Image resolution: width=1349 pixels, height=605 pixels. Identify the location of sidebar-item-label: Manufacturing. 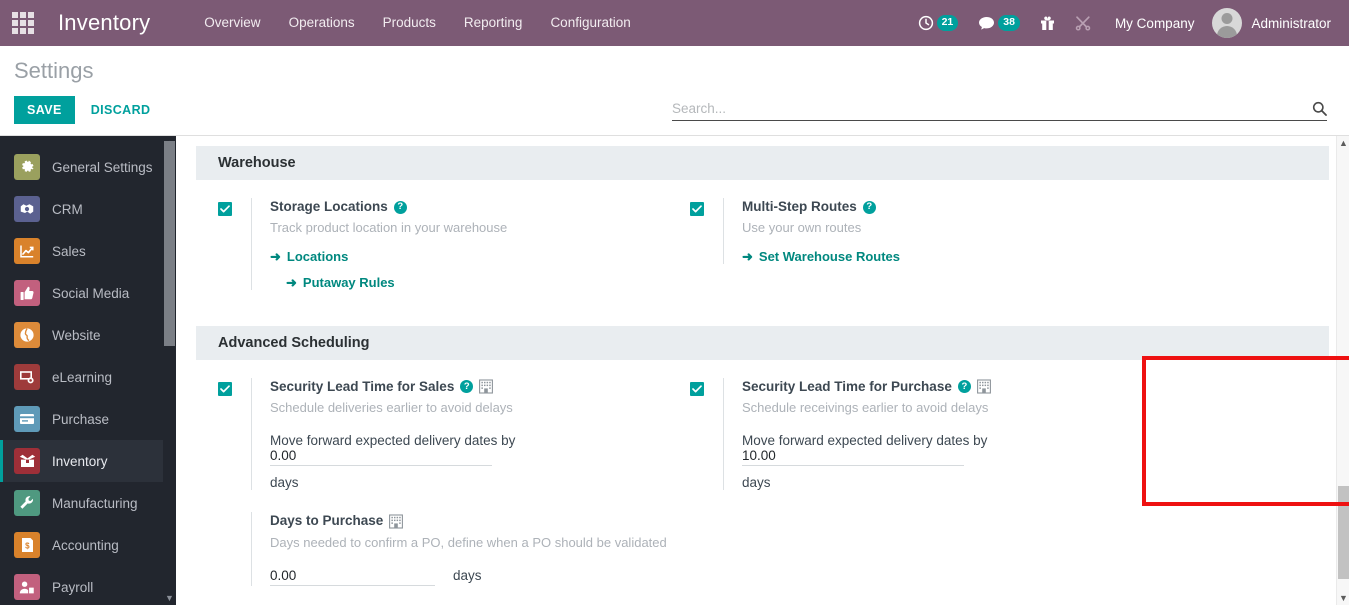
(95, 503).